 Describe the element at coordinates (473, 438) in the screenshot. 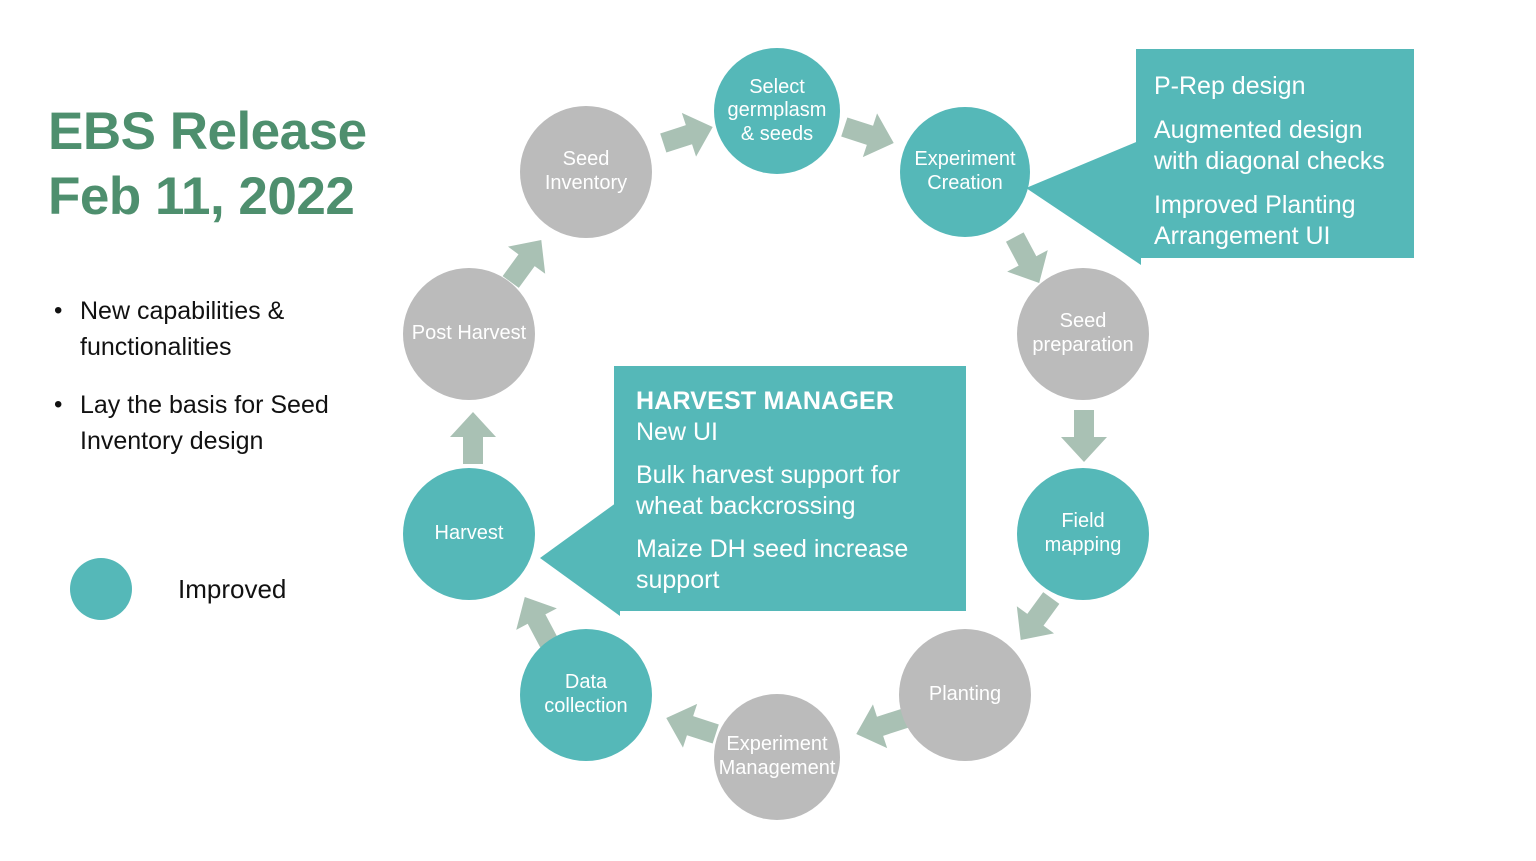

I see `arrow-harvest-to-post-harvest-icon` at that location.